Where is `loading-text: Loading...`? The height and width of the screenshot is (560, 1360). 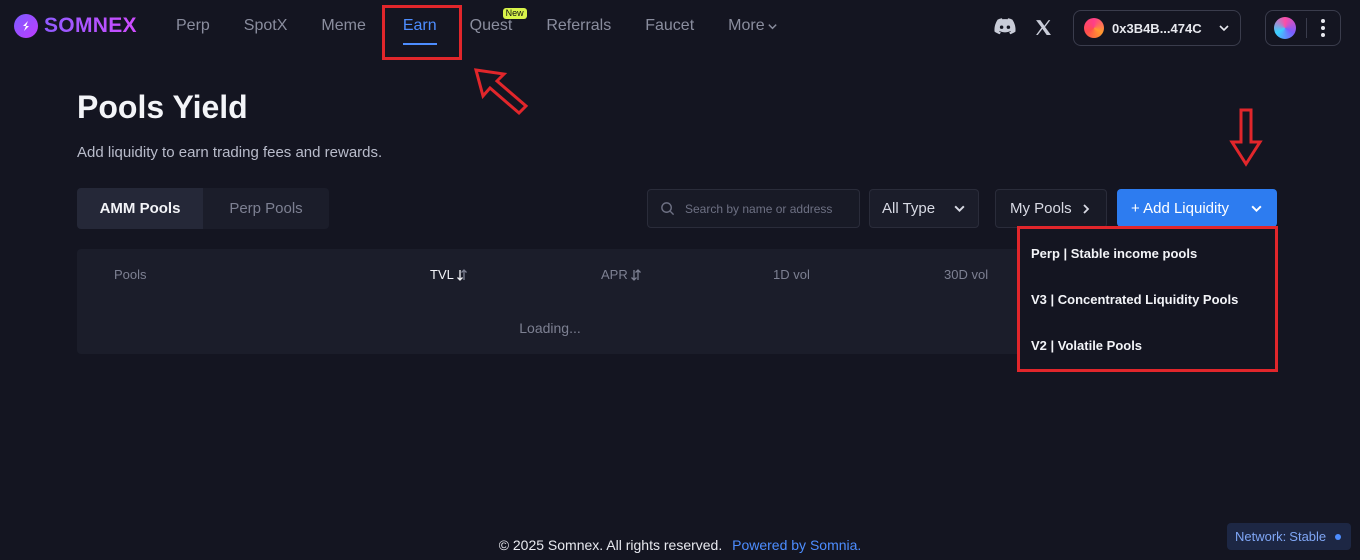
loading-text: Loading... is located at coordinates (550, 328).